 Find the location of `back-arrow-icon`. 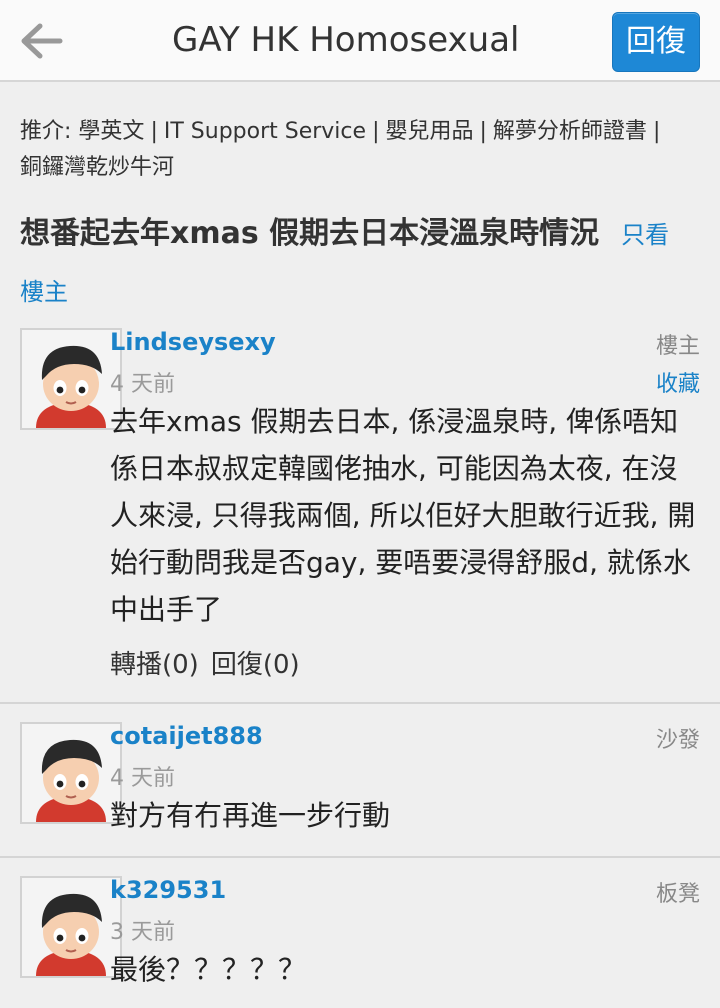

back-arrow-icon is located at coordinates (40, 41).